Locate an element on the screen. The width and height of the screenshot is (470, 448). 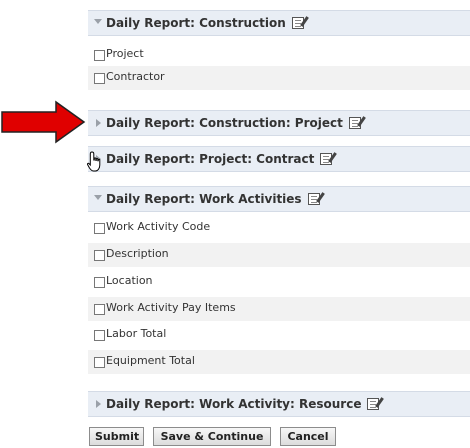
field-row: Work Activity Pay Items is located at coordinates (279, 309).